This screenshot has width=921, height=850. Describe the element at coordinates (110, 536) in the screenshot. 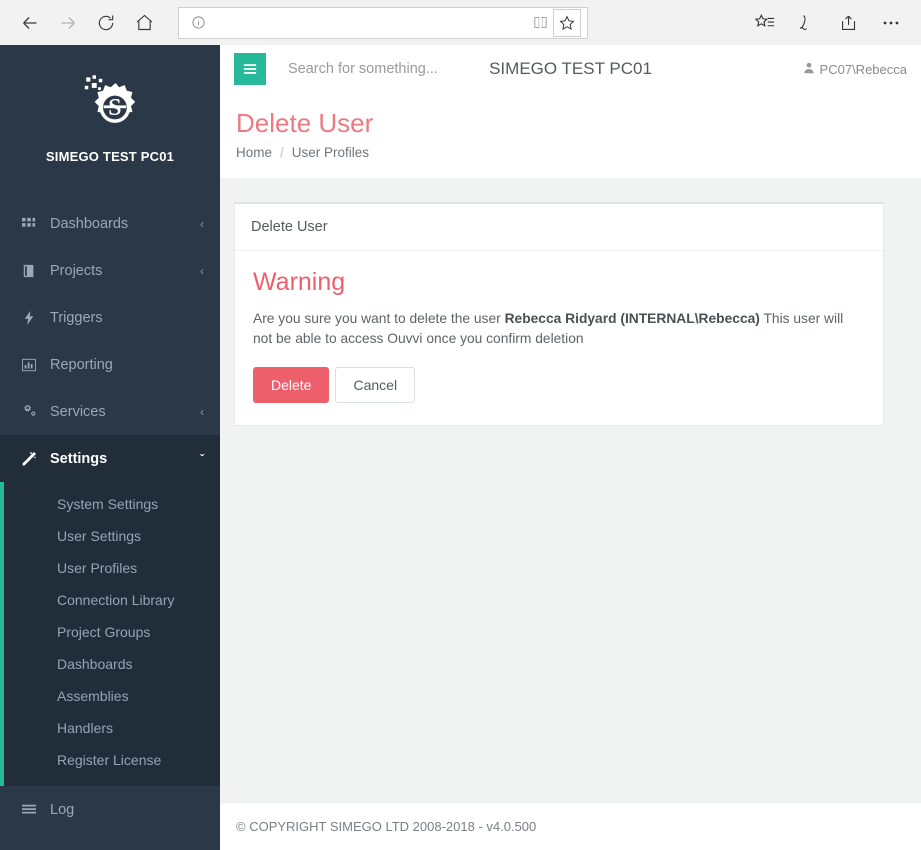

I see `settings-subitem-user-settings: User Settings` at that location.